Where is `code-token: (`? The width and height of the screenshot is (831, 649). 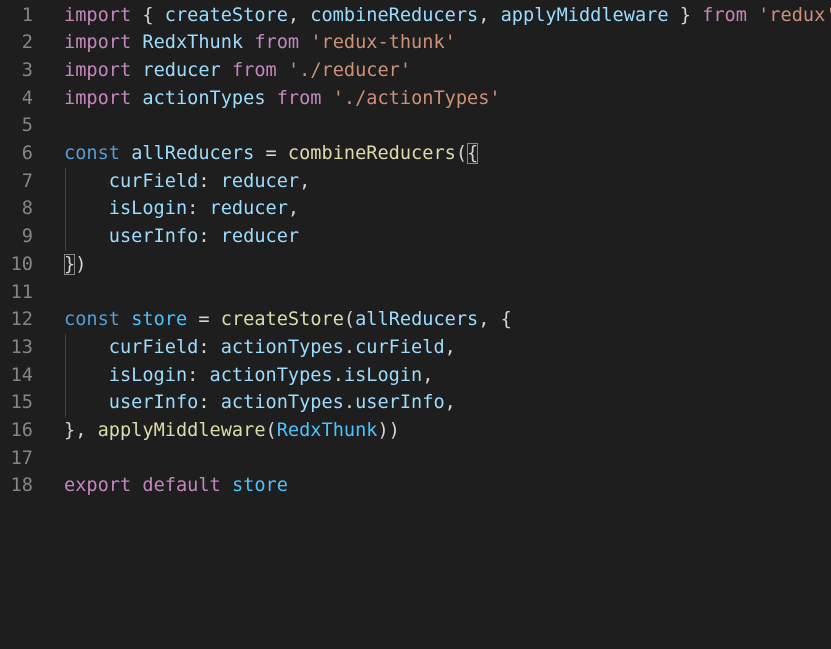
code-token: ( is located at coordinates (271, 430).